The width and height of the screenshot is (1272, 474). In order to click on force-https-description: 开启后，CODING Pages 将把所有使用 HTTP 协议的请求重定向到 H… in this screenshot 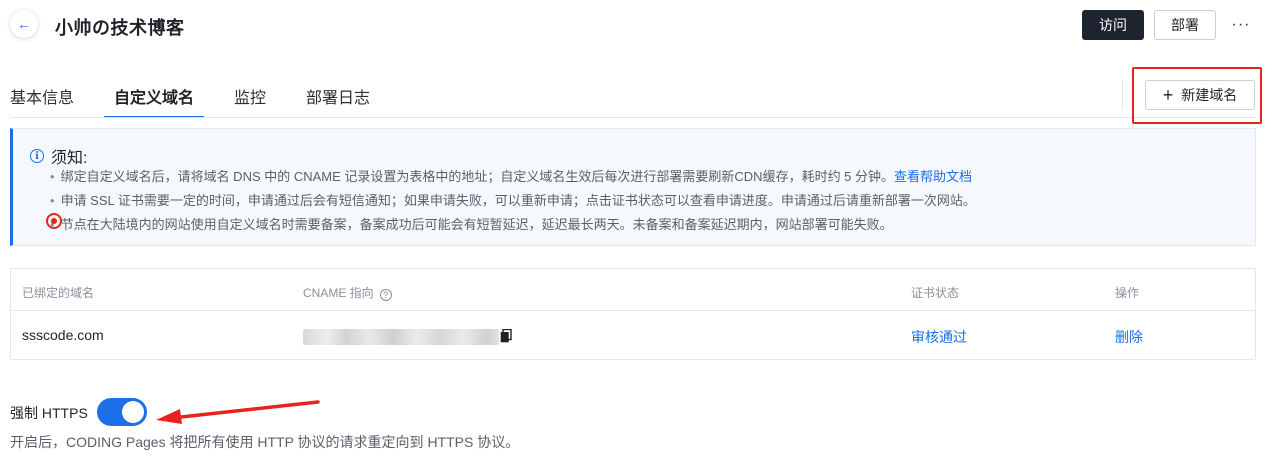, I will do `click(265, 442)`.